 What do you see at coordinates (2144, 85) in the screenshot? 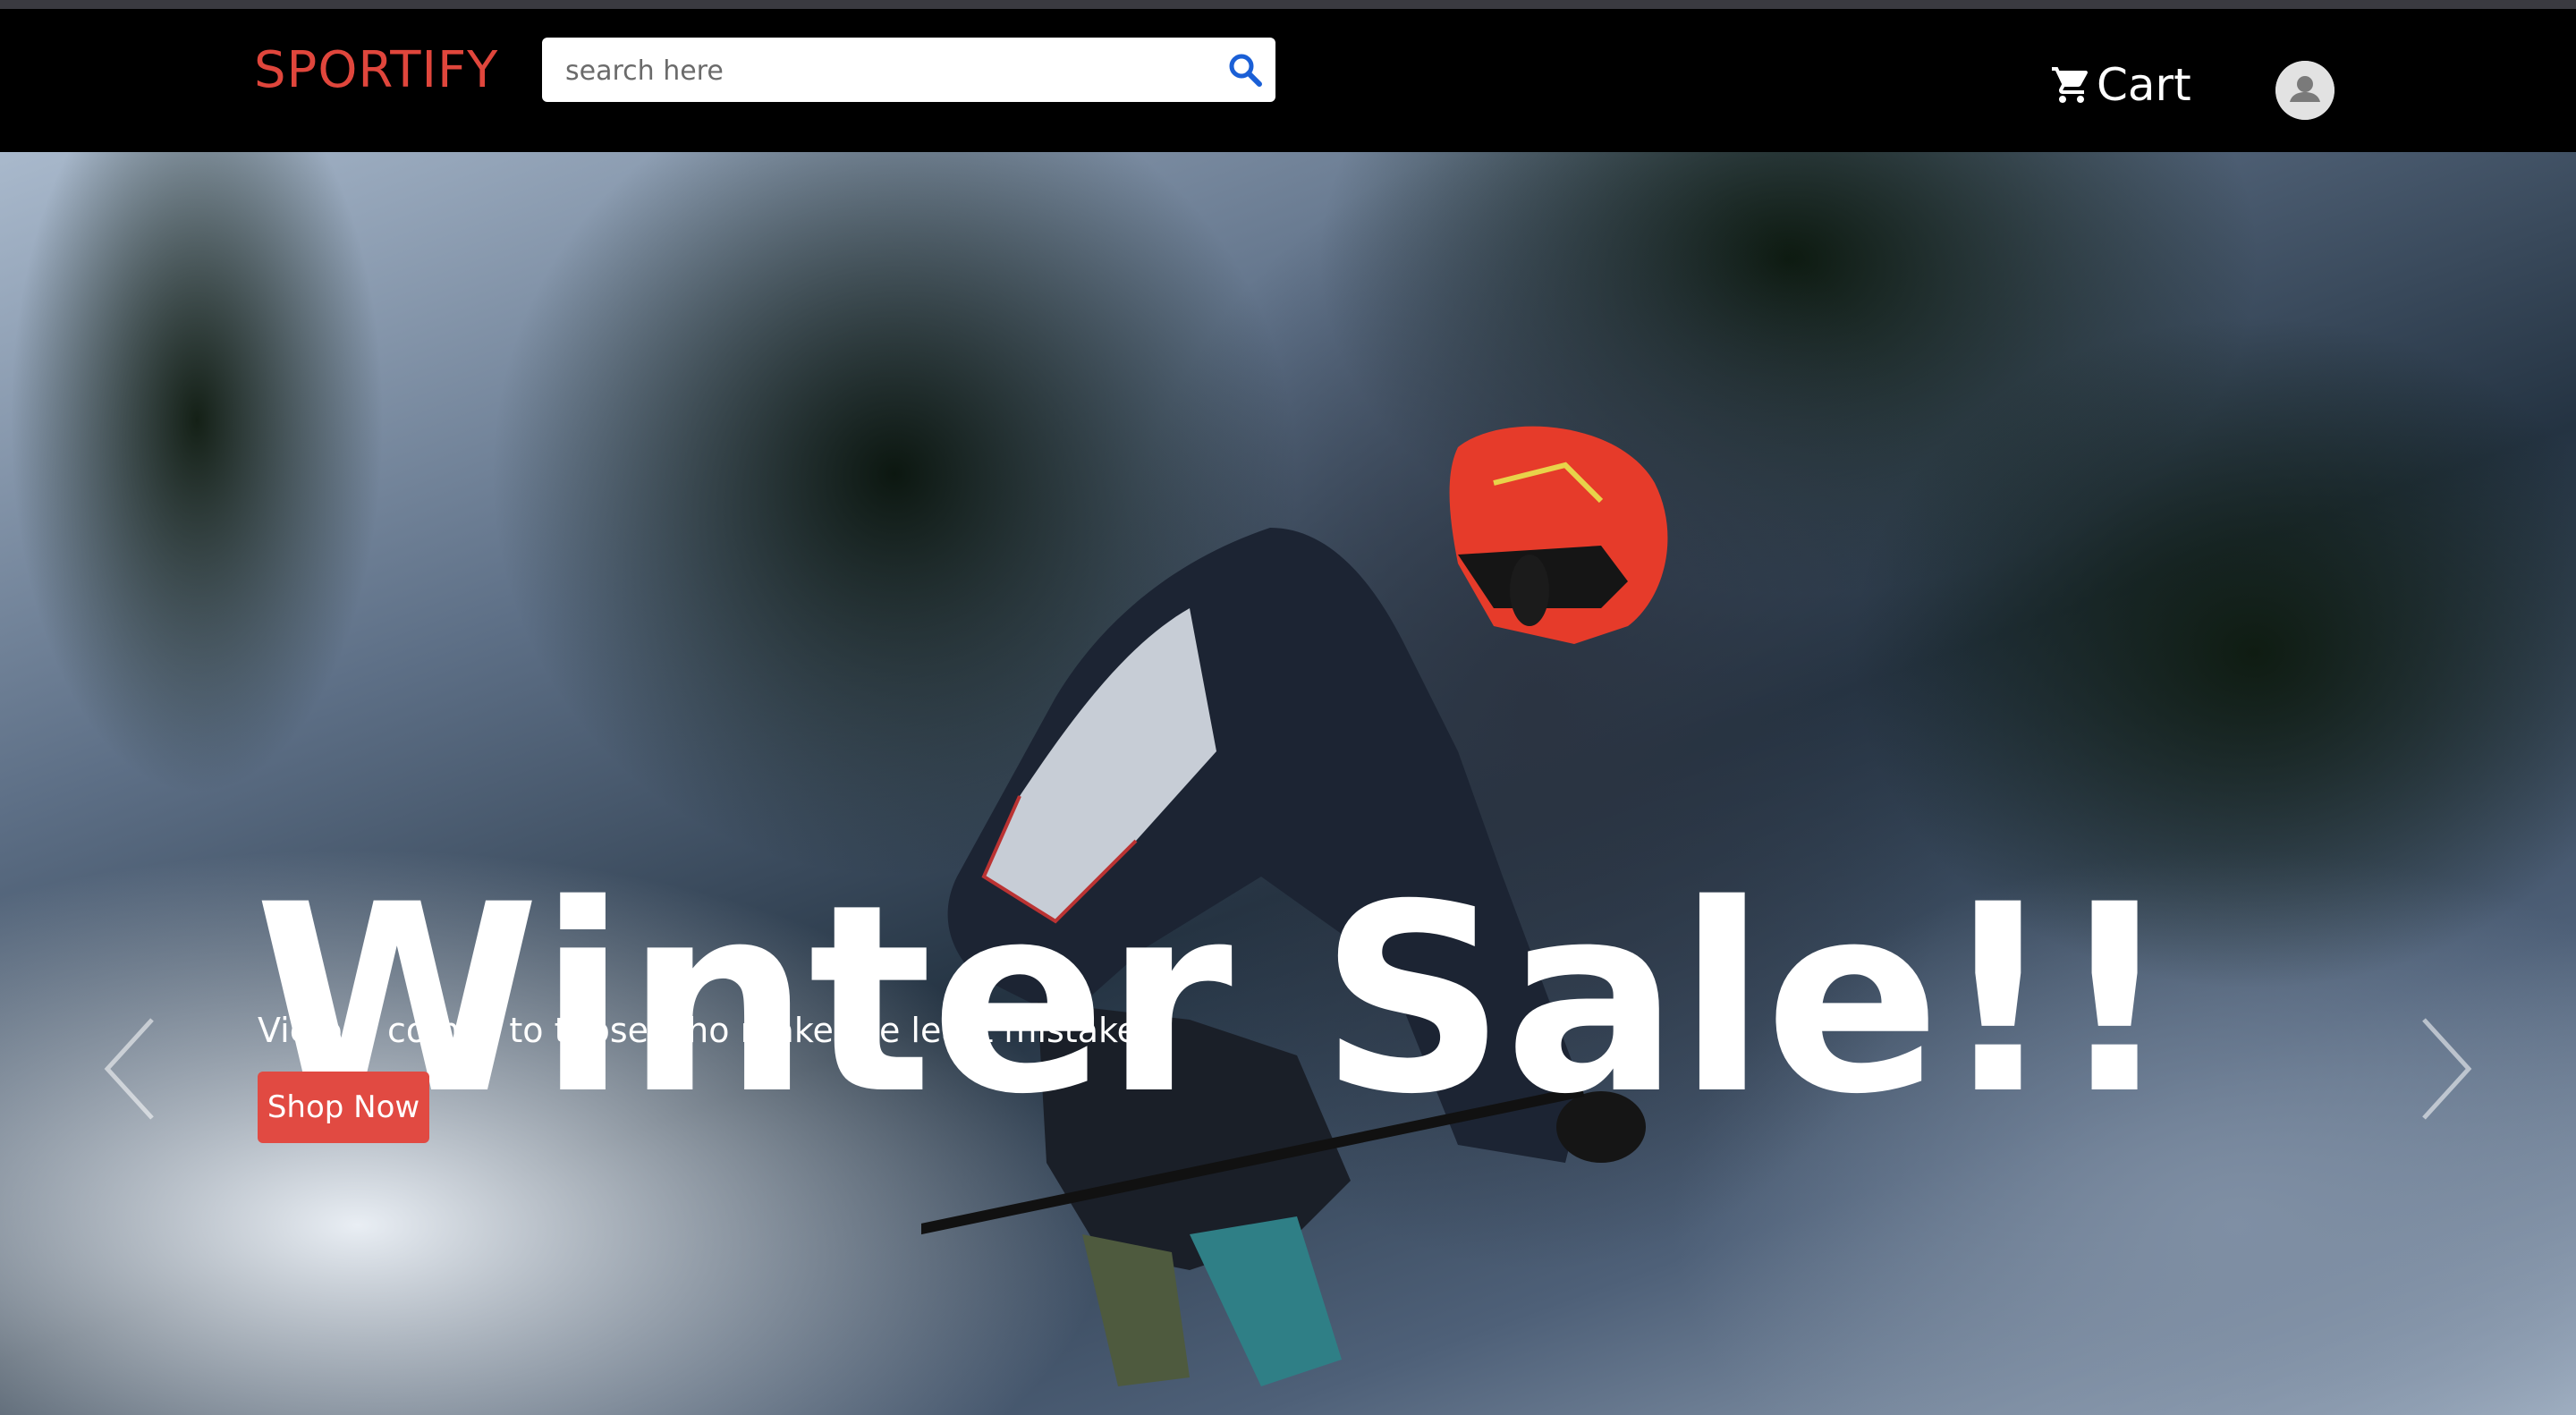
I see `cart-label: Cart` at bounding box center [2144, 85].